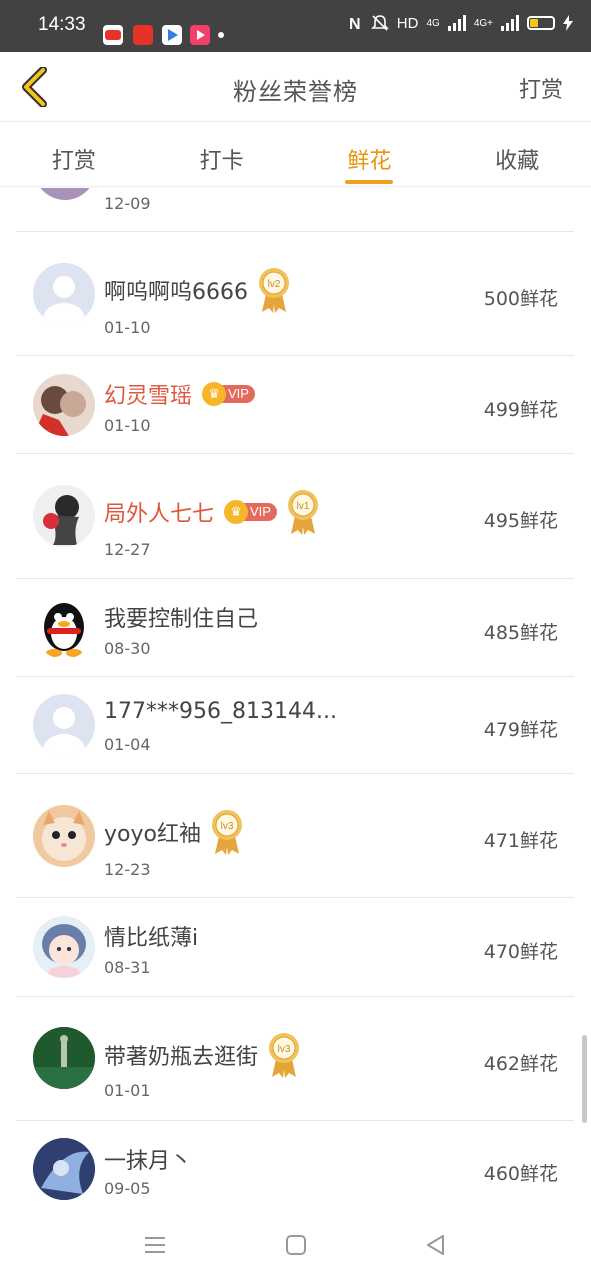 This screenshot has height=1280, width=591. I want to click on network-type: HD, so click(407, 23).